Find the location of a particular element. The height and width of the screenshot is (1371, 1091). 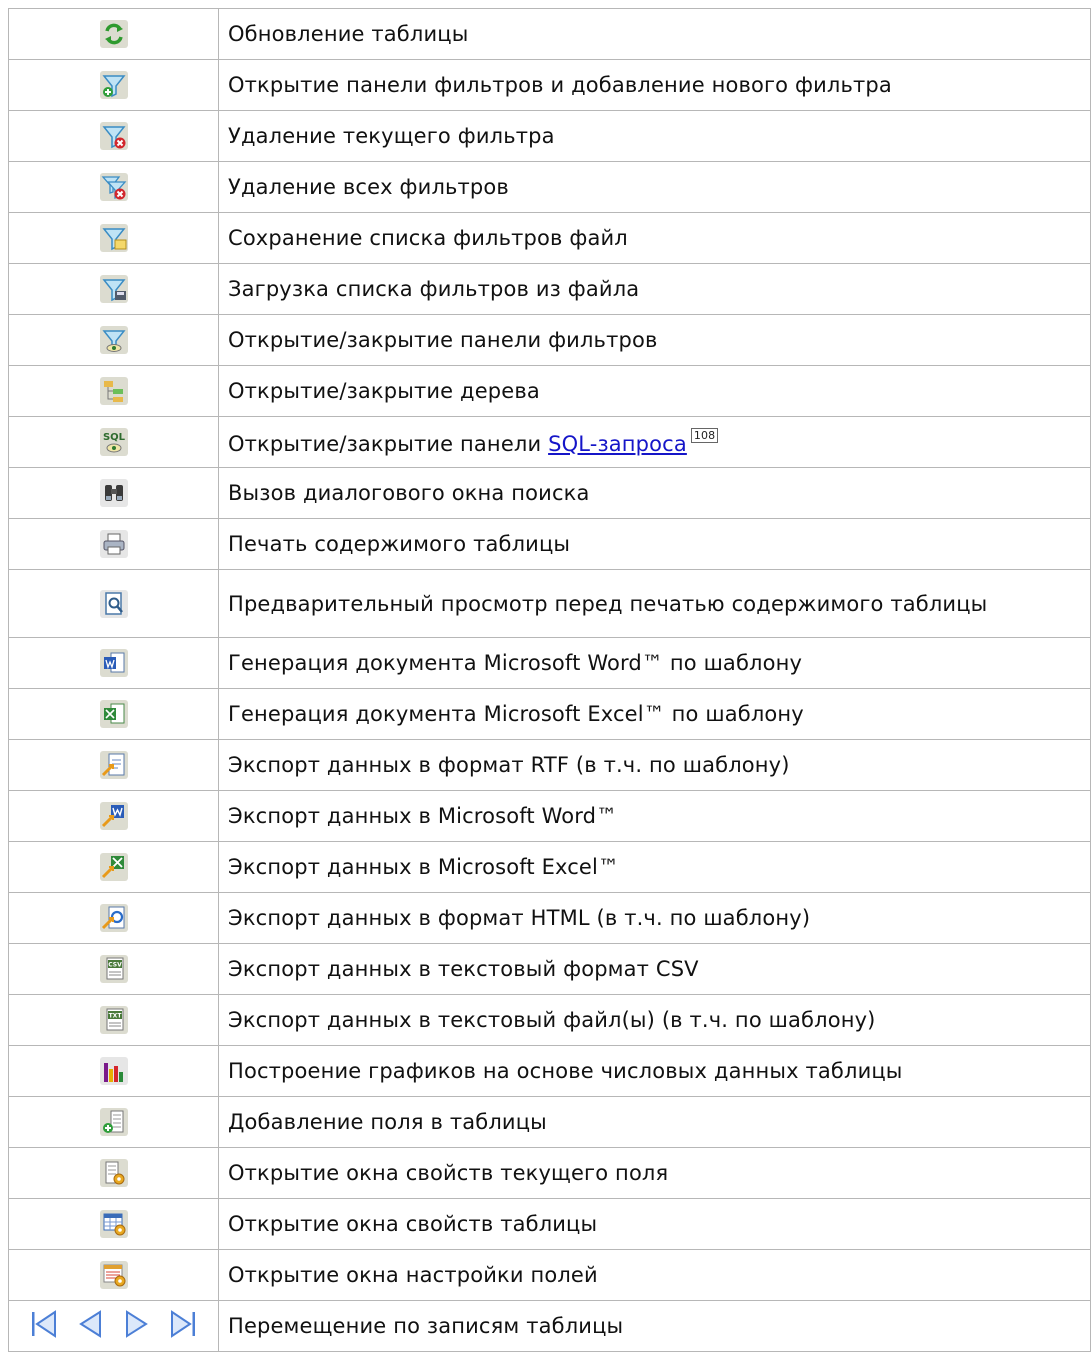

row-description: Экспорт данных в Microsoft Word™ is located at coordinates (654, 816).